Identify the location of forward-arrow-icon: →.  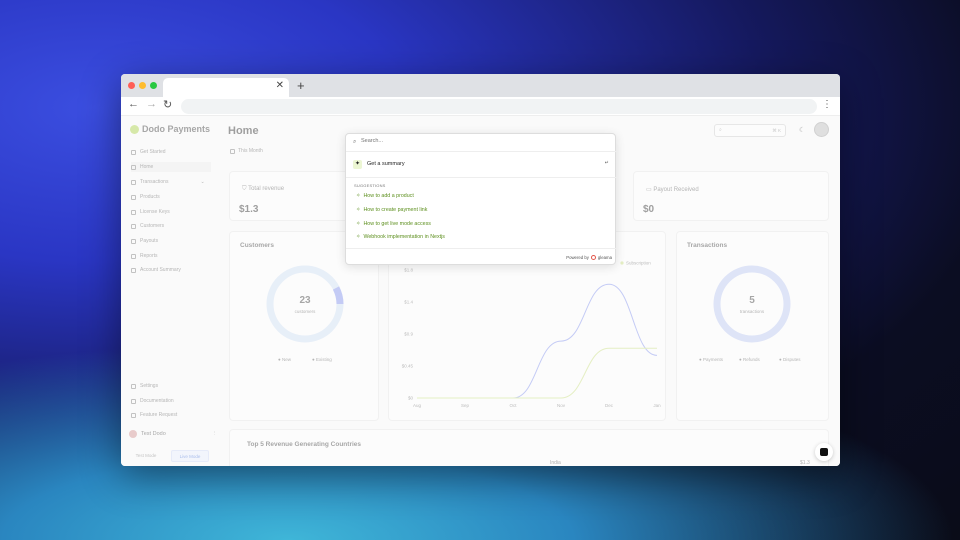
(151, 104).